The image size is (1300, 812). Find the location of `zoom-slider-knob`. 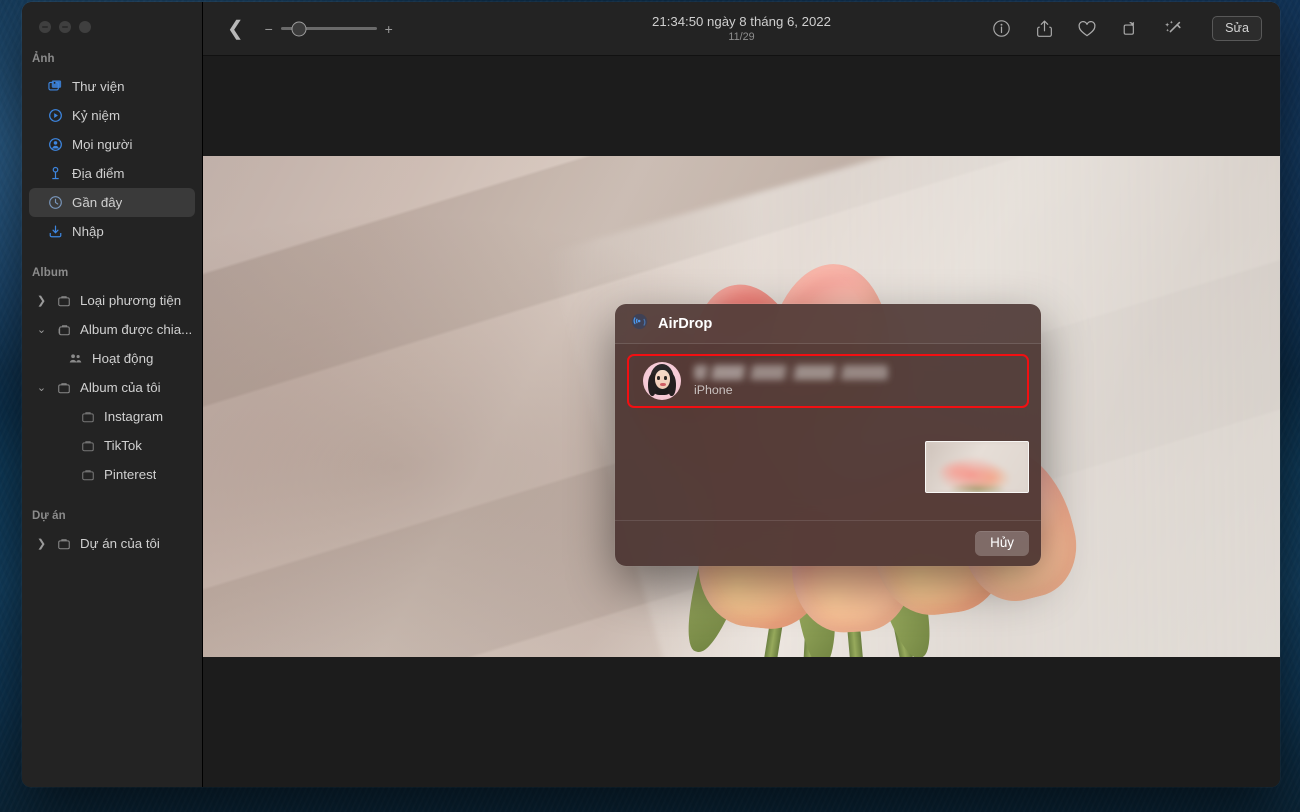

zoom-slider-knob is located at coordinates (299, 28).